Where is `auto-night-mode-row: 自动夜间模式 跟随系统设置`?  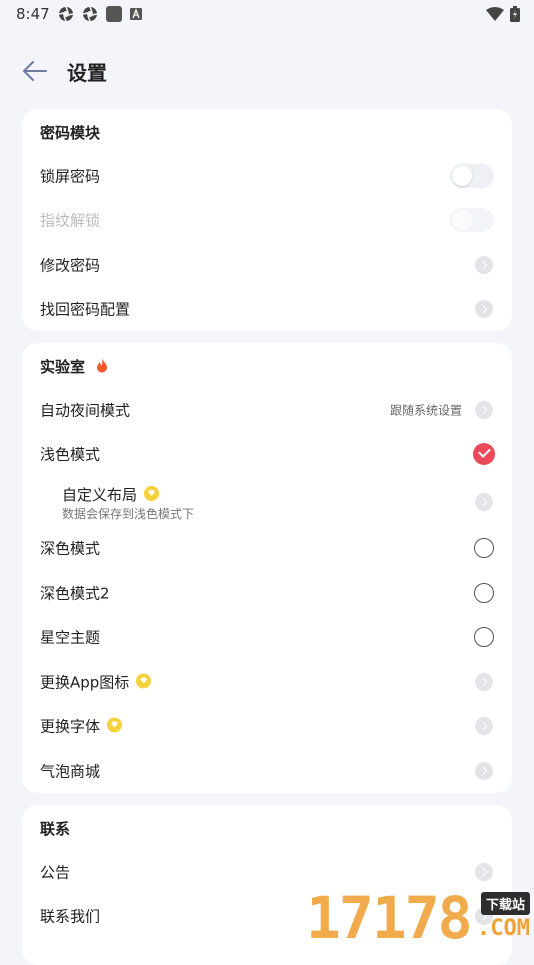
auto-night-mode-row: 自动夜间模式 跟随系统设置 is located at coordinates (267, 410).